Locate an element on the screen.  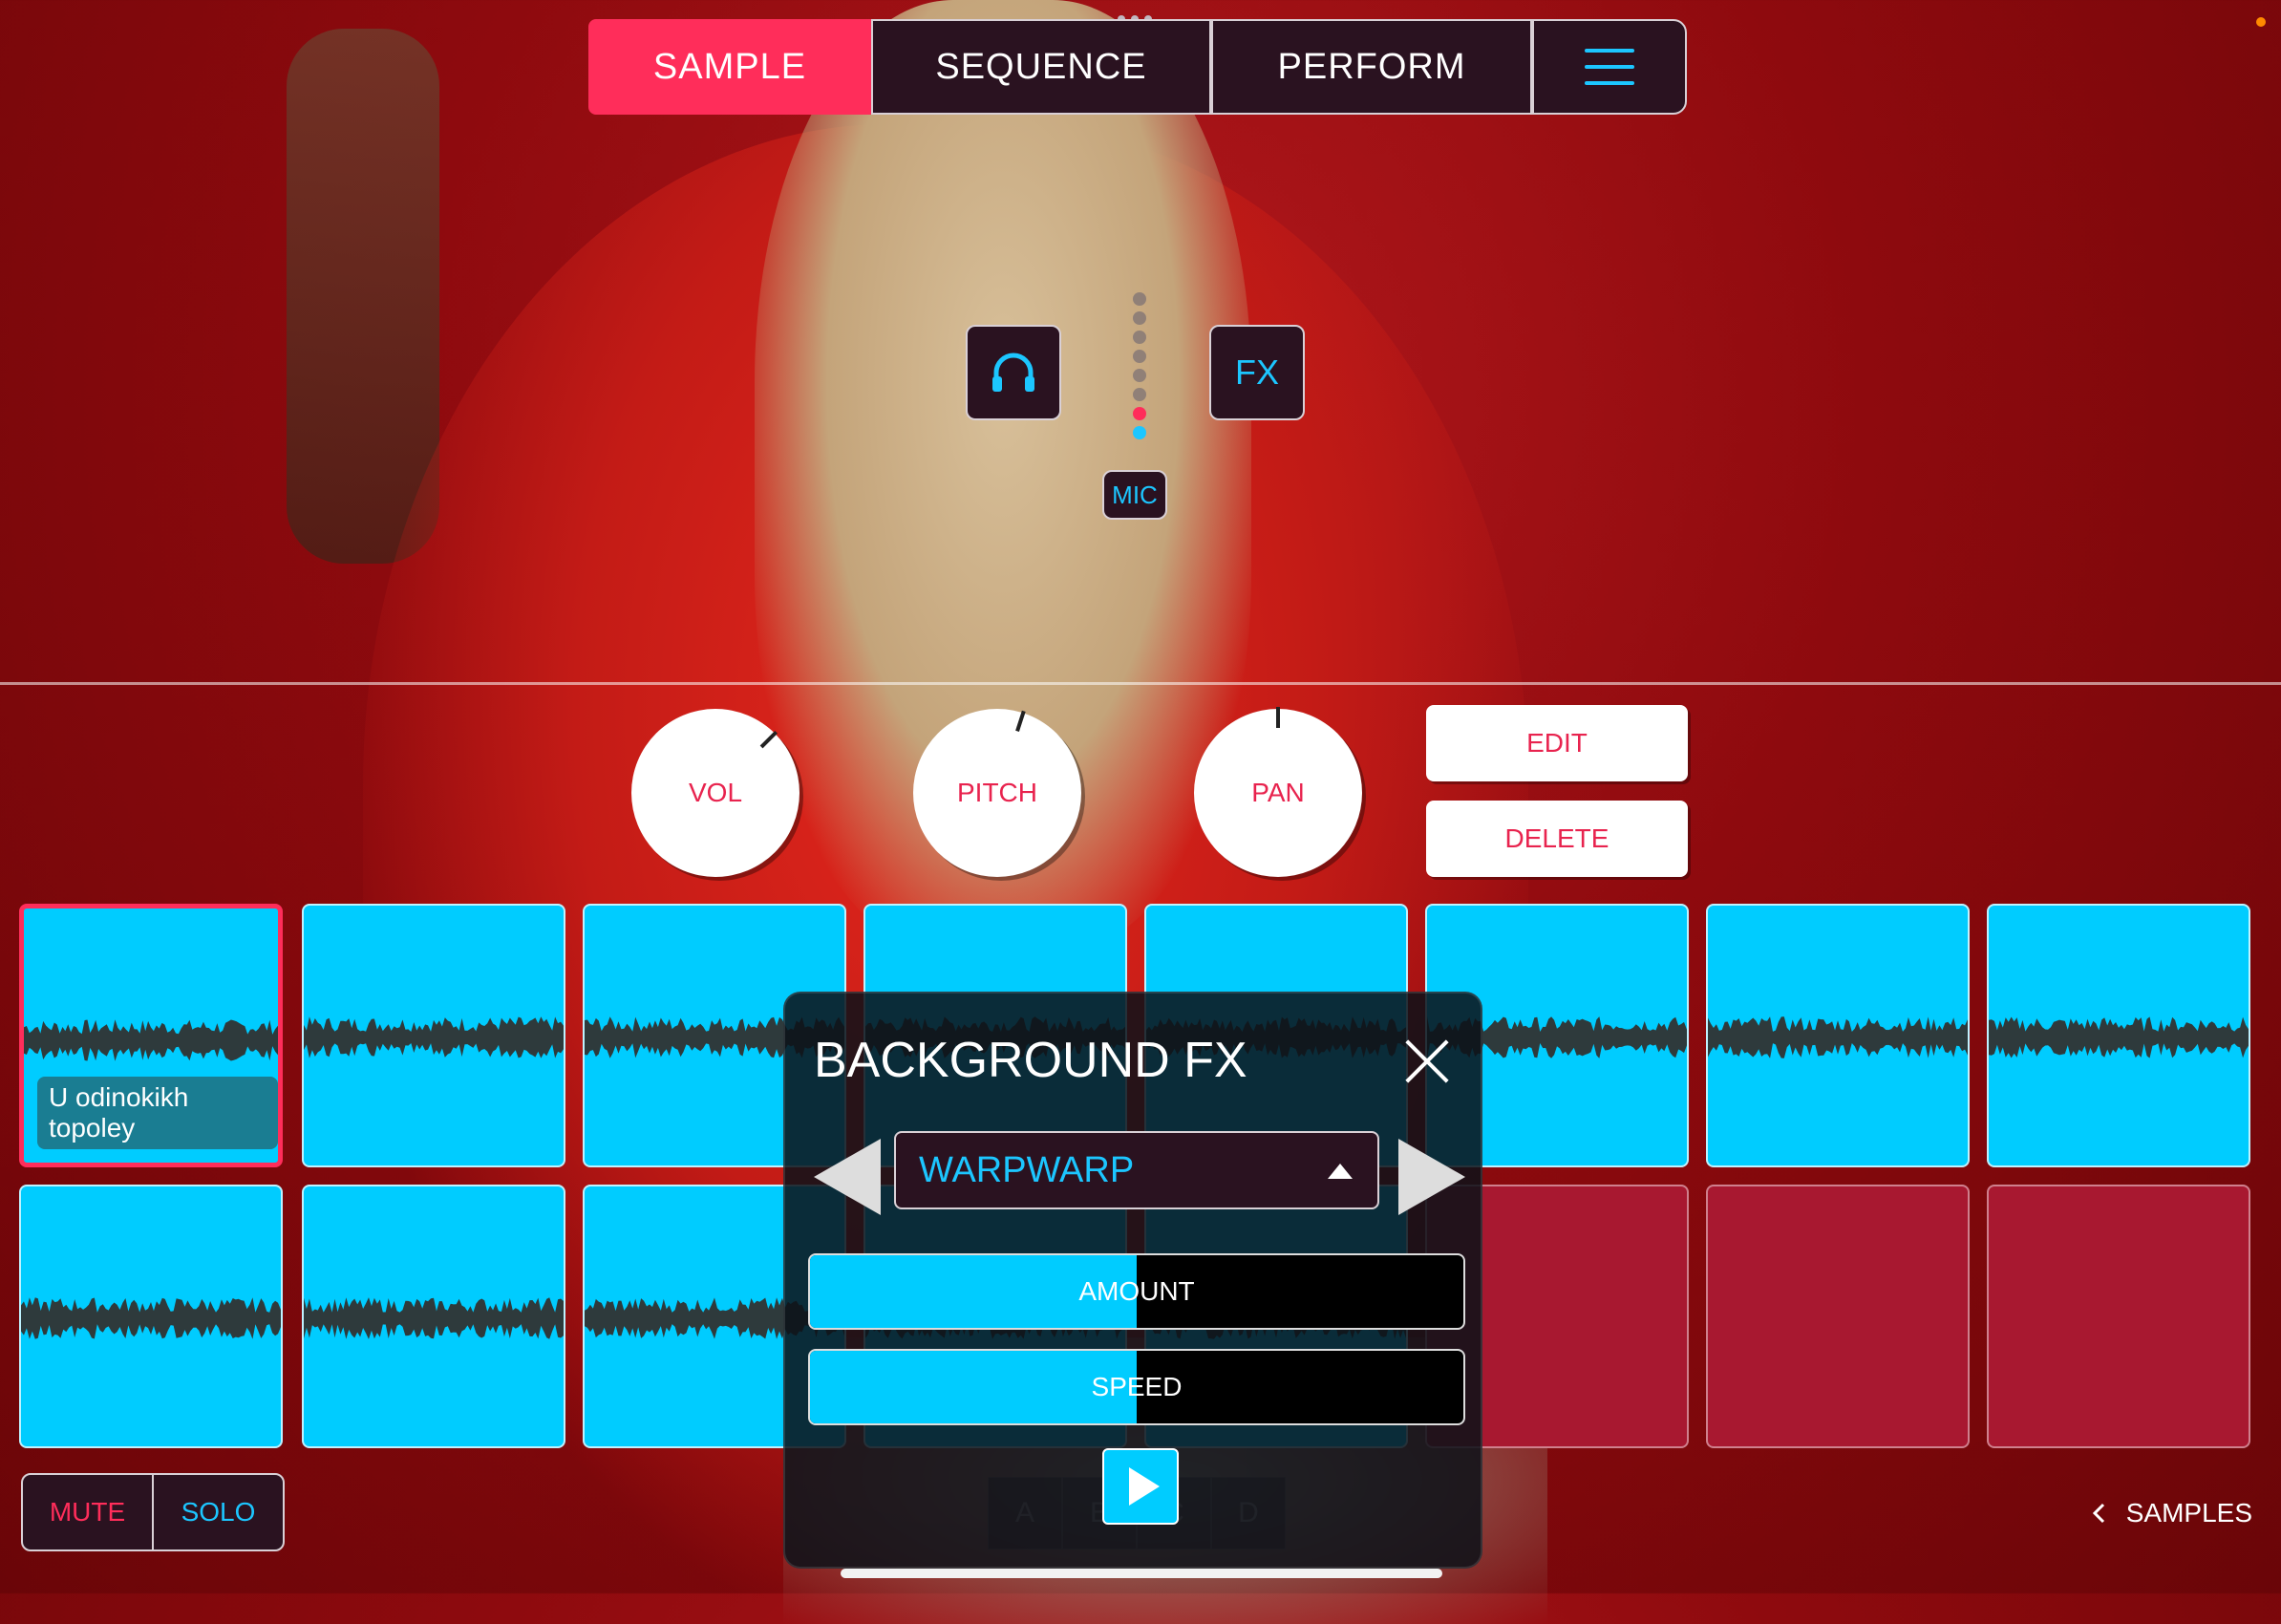
amount-slider: AMOUNT is located at coordinates (1136, 1292).